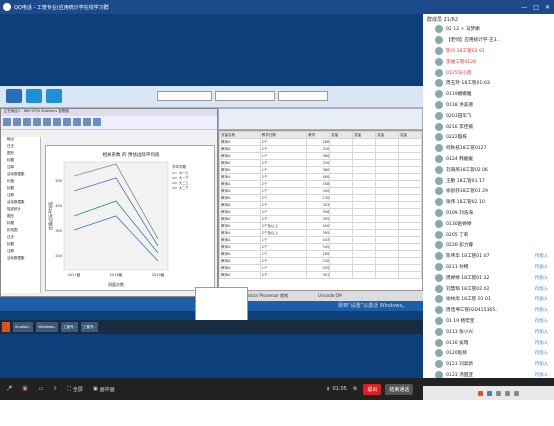 The image size is (554, 426). I want to click on member-item: 王鹏 18工管01 17, so click(488, 180).